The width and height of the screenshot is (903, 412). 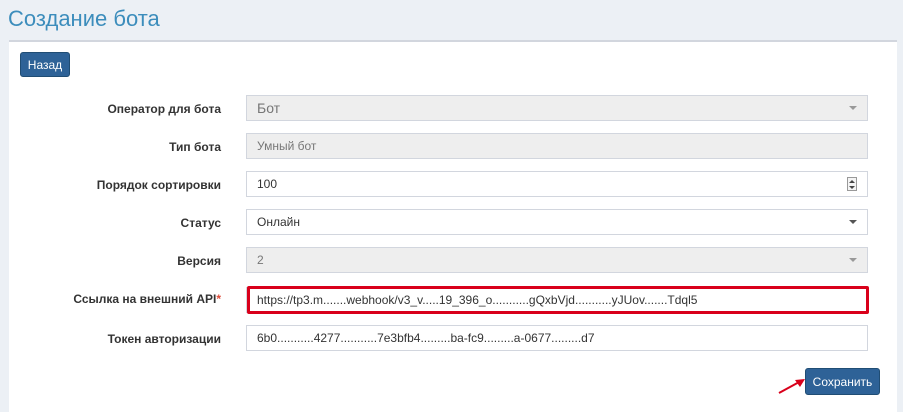 I want to click on version-select: 2, so click(x=557, y=260).